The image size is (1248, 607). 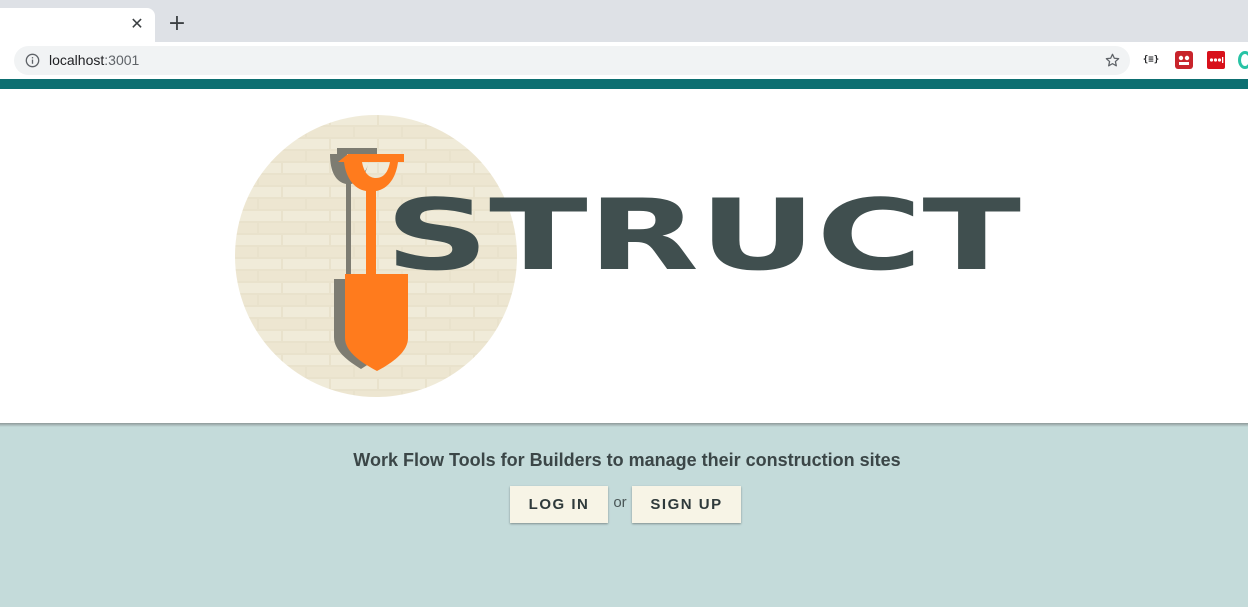 I want to click on or-separator: or, so click(x=620, y=502).